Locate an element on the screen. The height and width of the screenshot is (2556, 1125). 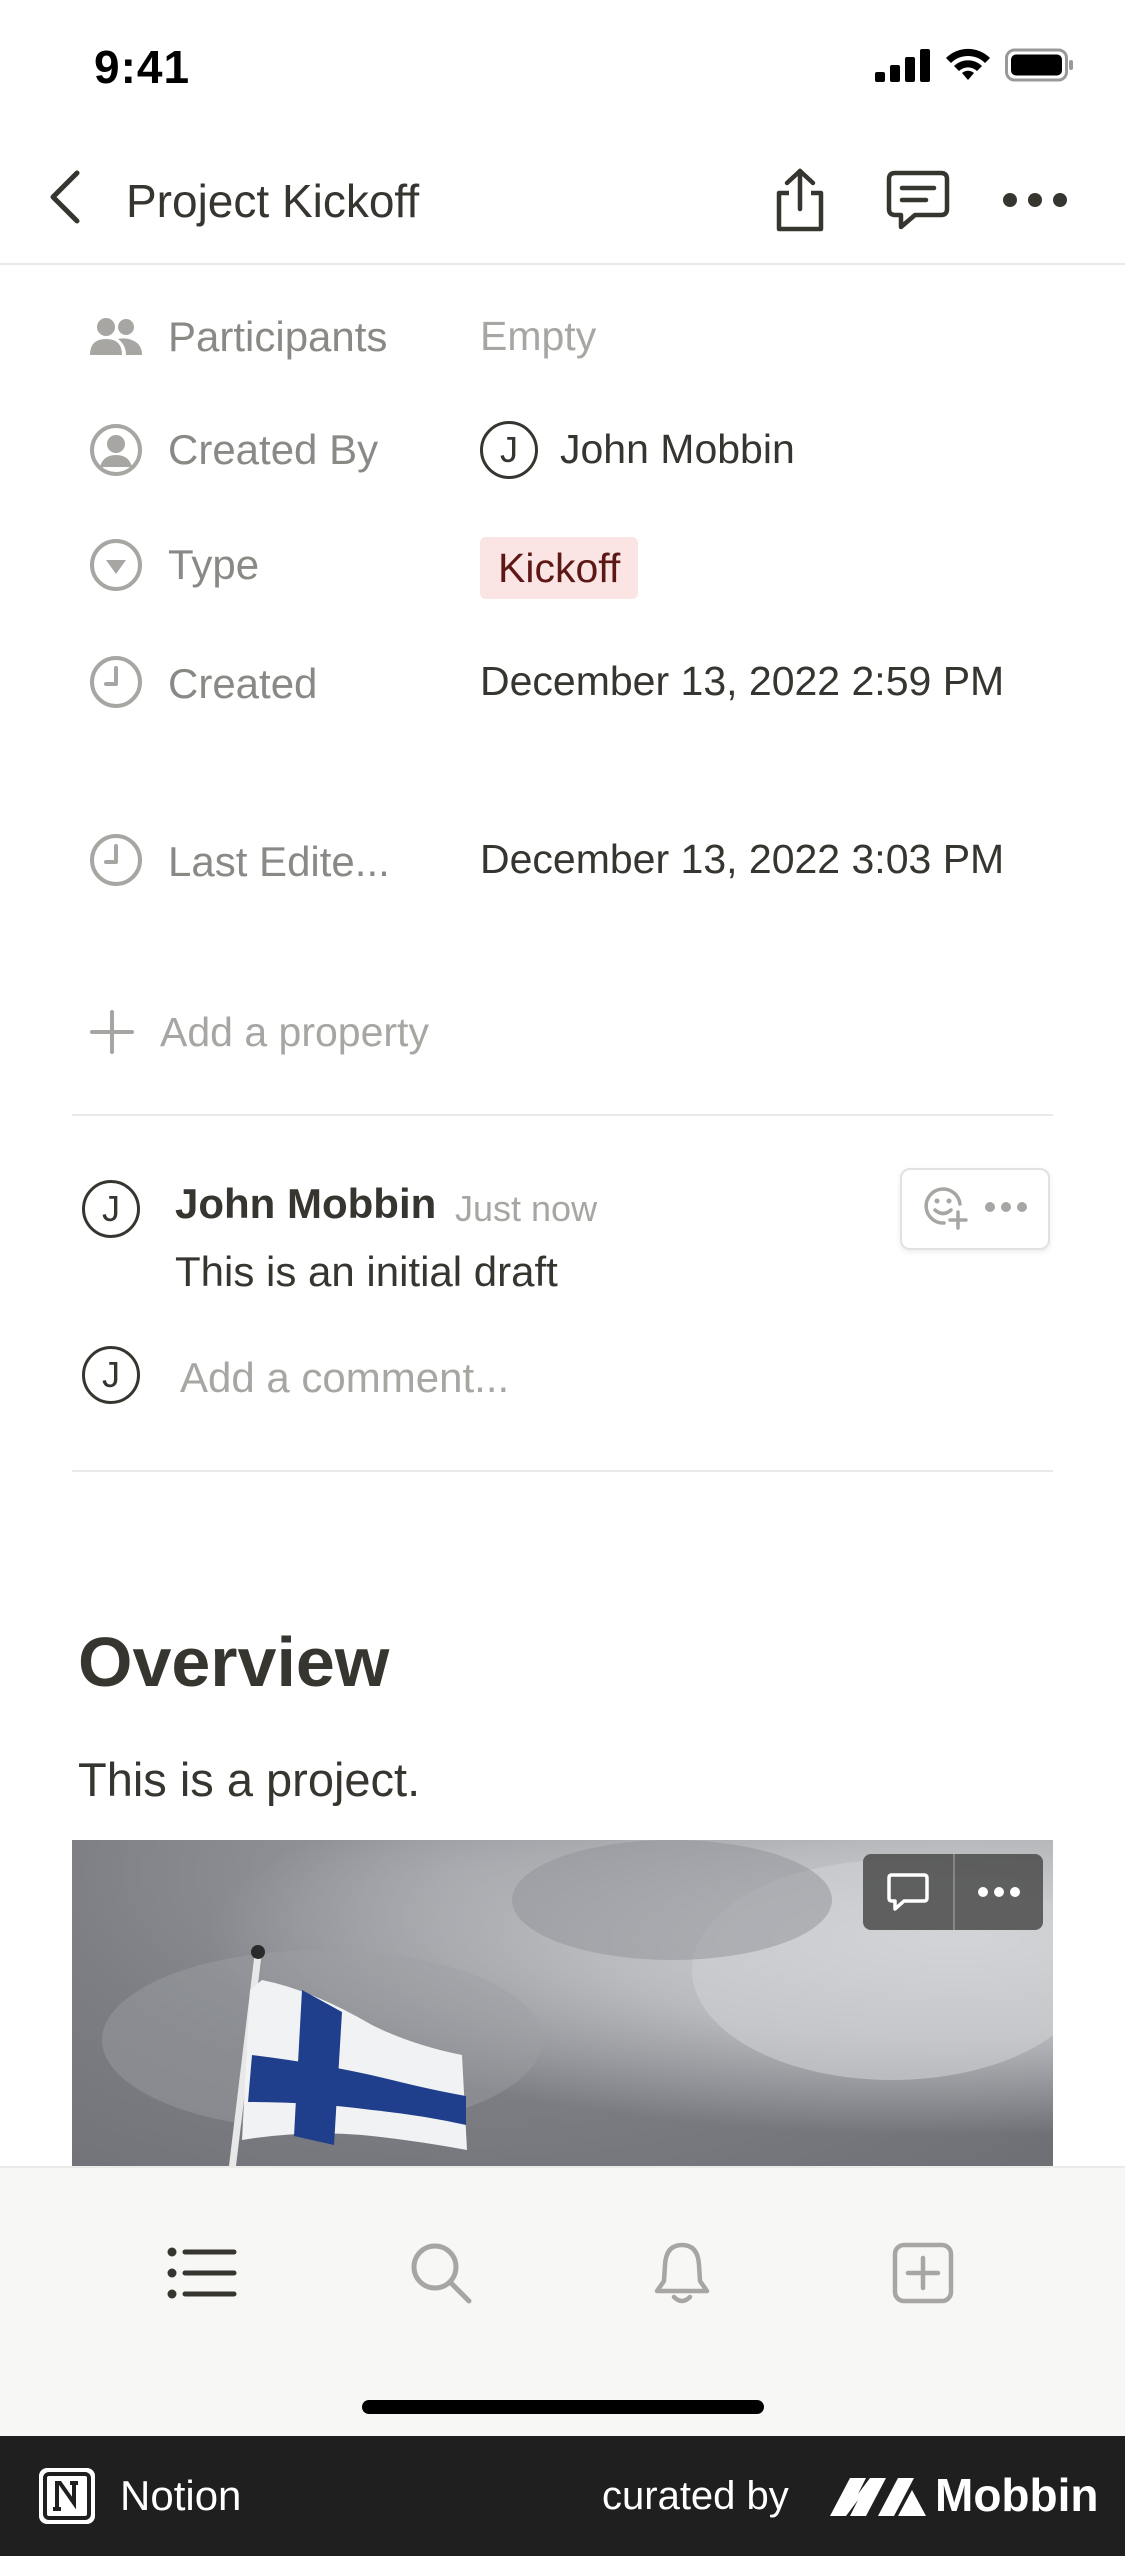
tab-new-page is located at coordinates (923, 2273).